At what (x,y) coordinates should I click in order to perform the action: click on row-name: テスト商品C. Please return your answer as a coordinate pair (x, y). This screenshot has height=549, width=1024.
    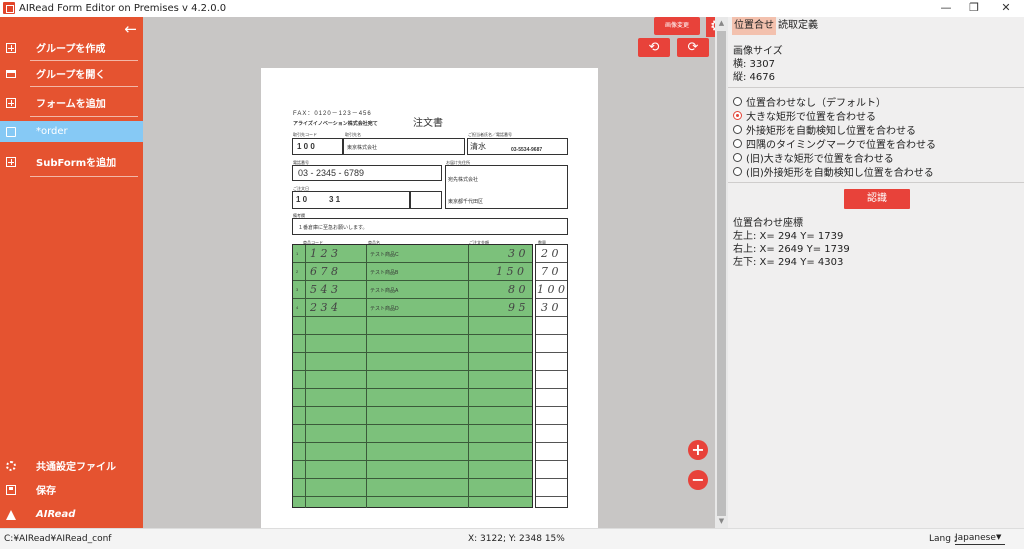
    Looking at the image, I should click on (384, 255).